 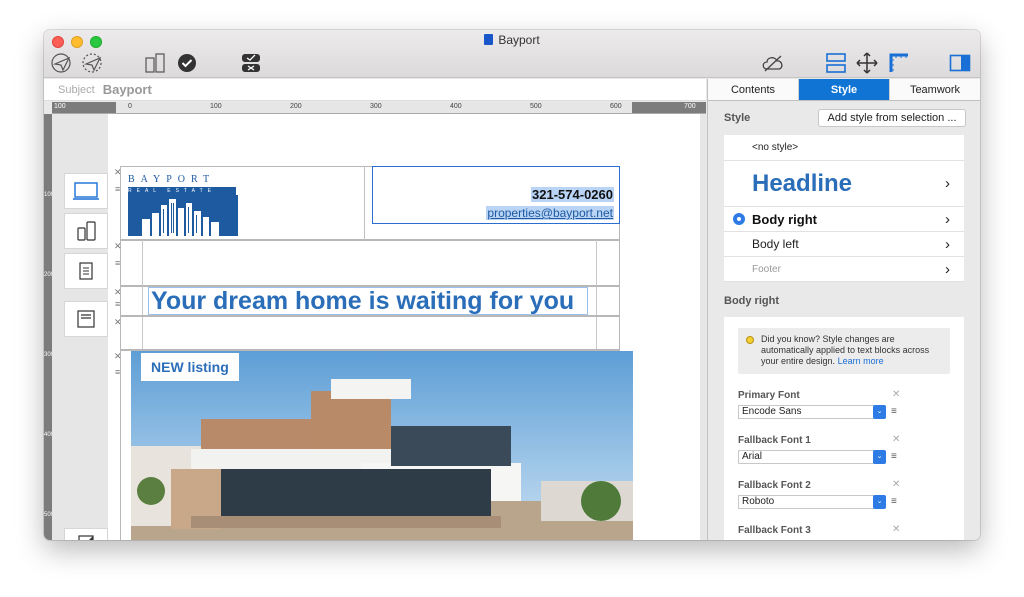 I want to click on preview-plane-icon, so click(x=93, y=63).